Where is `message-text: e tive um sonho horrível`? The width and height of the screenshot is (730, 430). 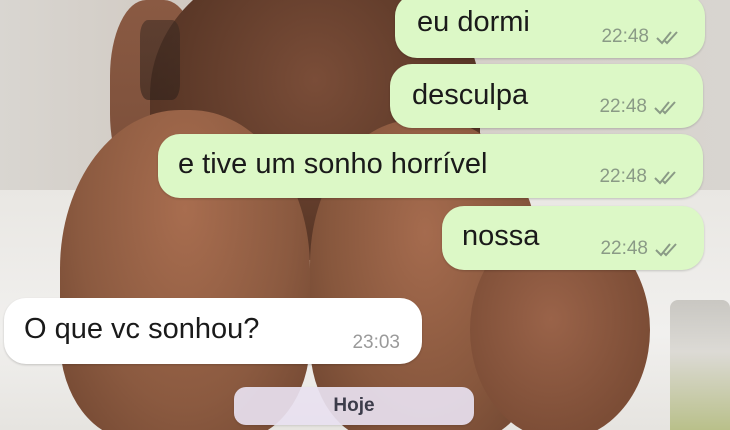 message-text: e tive um sonho horrível is located at coordinates (333, 163).